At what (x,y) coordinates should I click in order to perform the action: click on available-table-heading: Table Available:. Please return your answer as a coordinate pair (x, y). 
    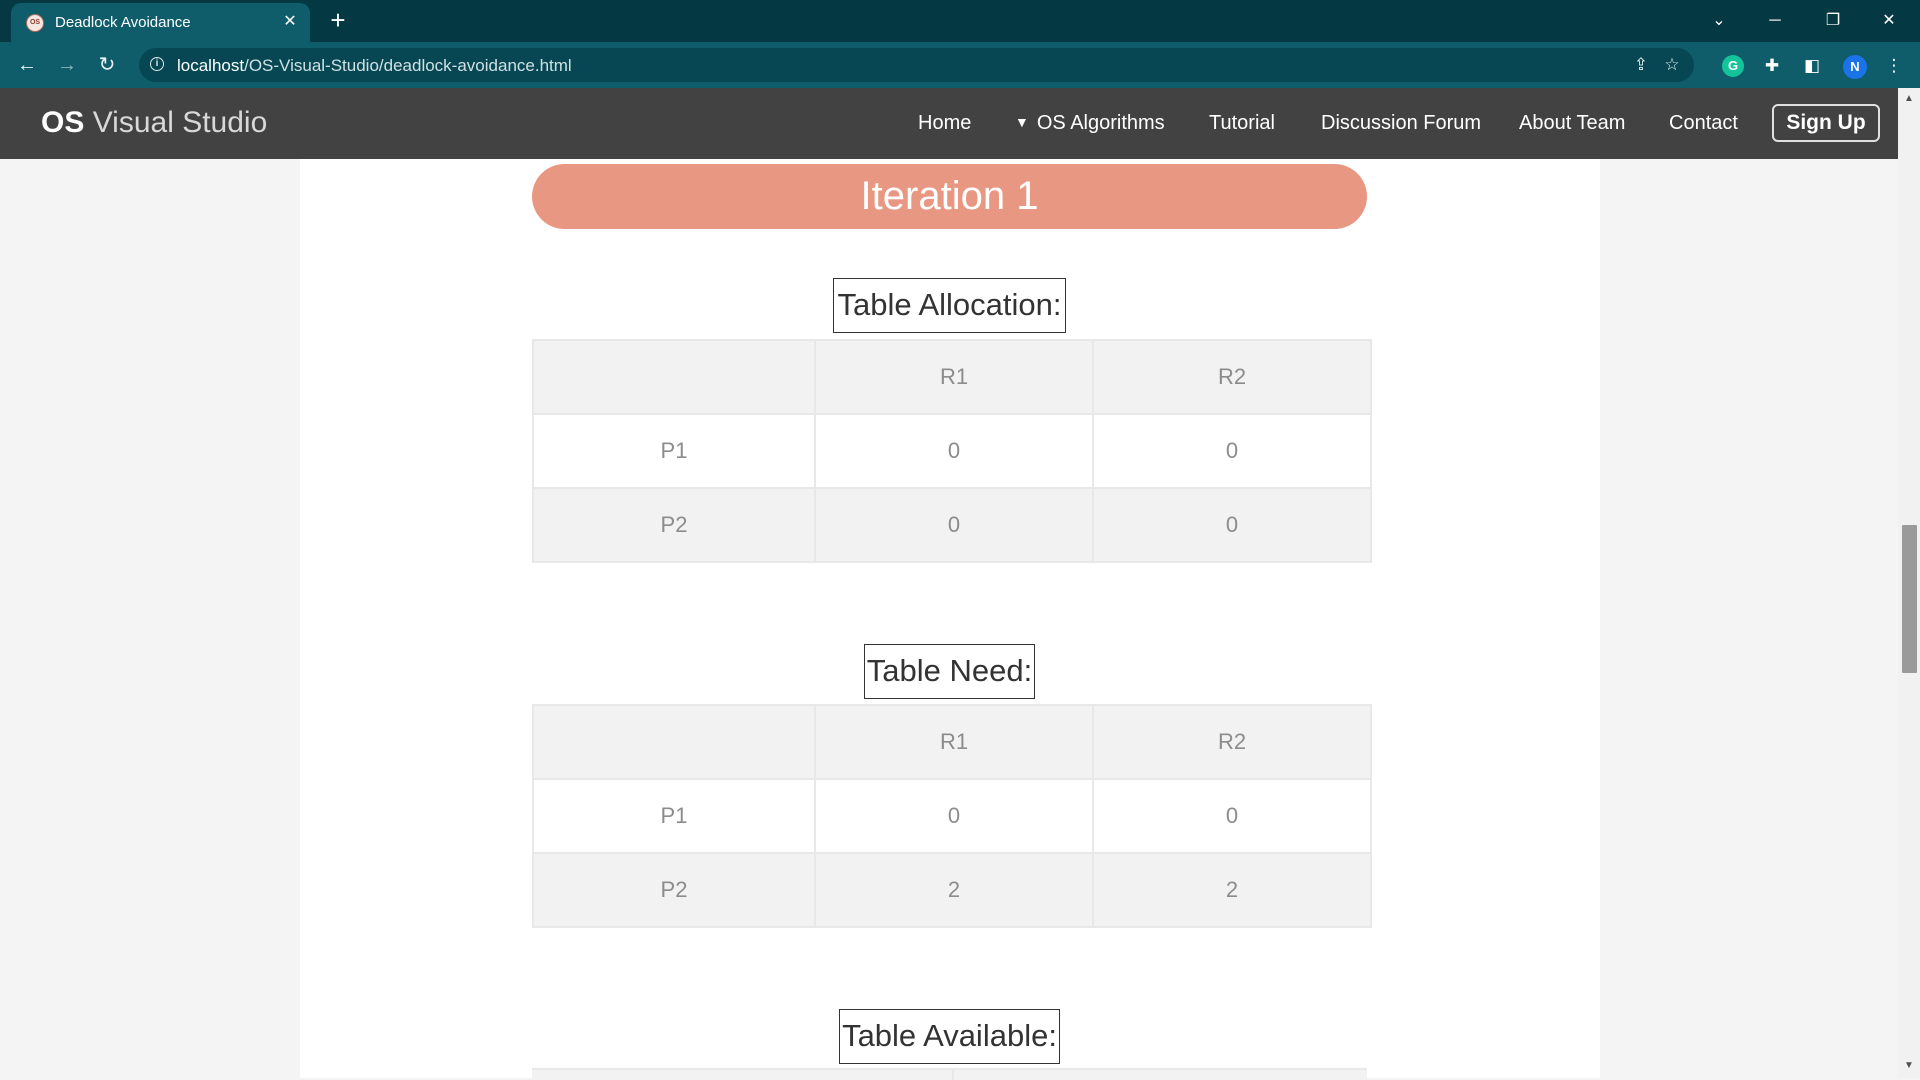
    Looking at the image, I should click on (949, 1036).